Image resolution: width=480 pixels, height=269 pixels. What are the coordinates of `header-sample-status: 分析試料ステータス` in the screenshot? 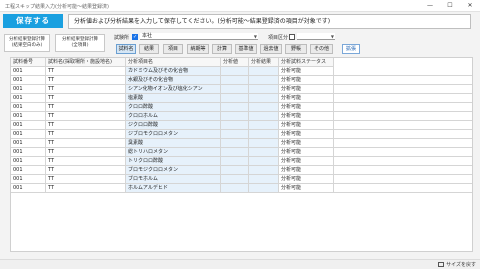 It's located at (306, 62).